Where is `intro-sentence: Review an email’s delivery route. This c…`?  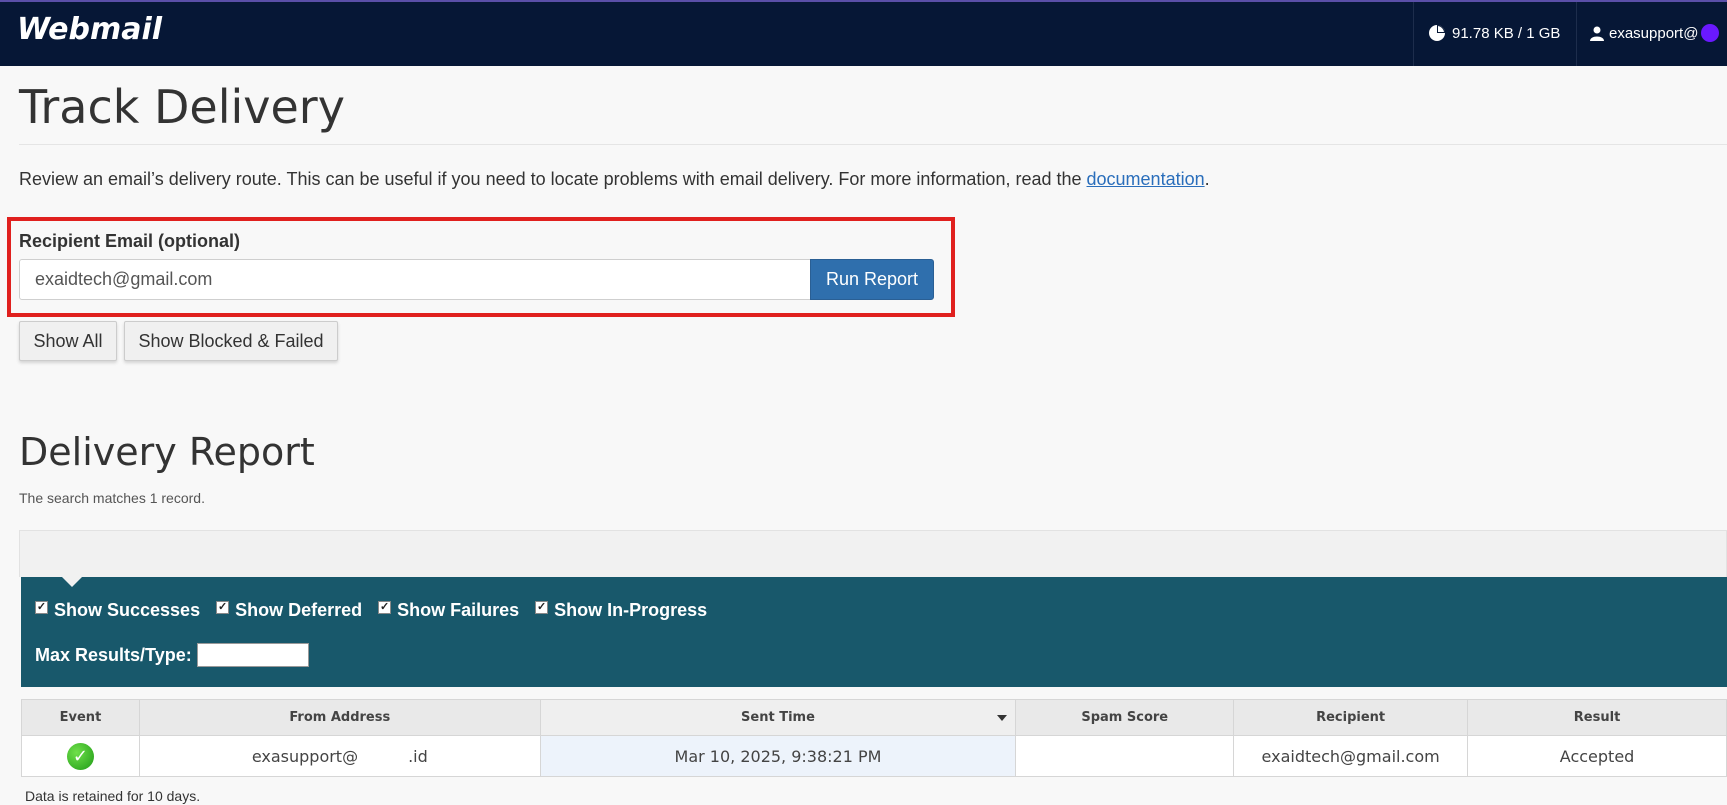
intro-sentence: Review an email’s delivery route. This c… is located at coordinates (553, 179).